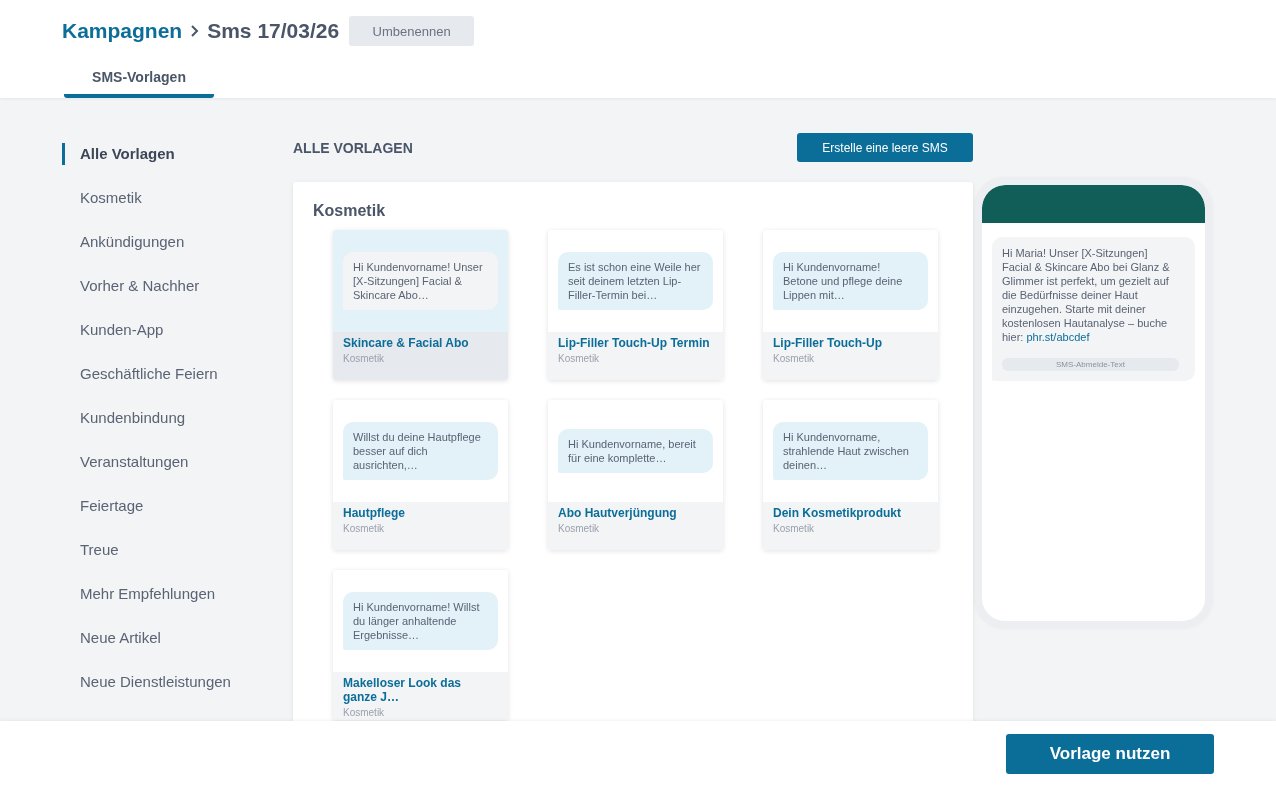  What do you see at coordinates (412, 31) in the screenshot?
I see `rename-button: Umbenennen` at bounding box center [412, 31].